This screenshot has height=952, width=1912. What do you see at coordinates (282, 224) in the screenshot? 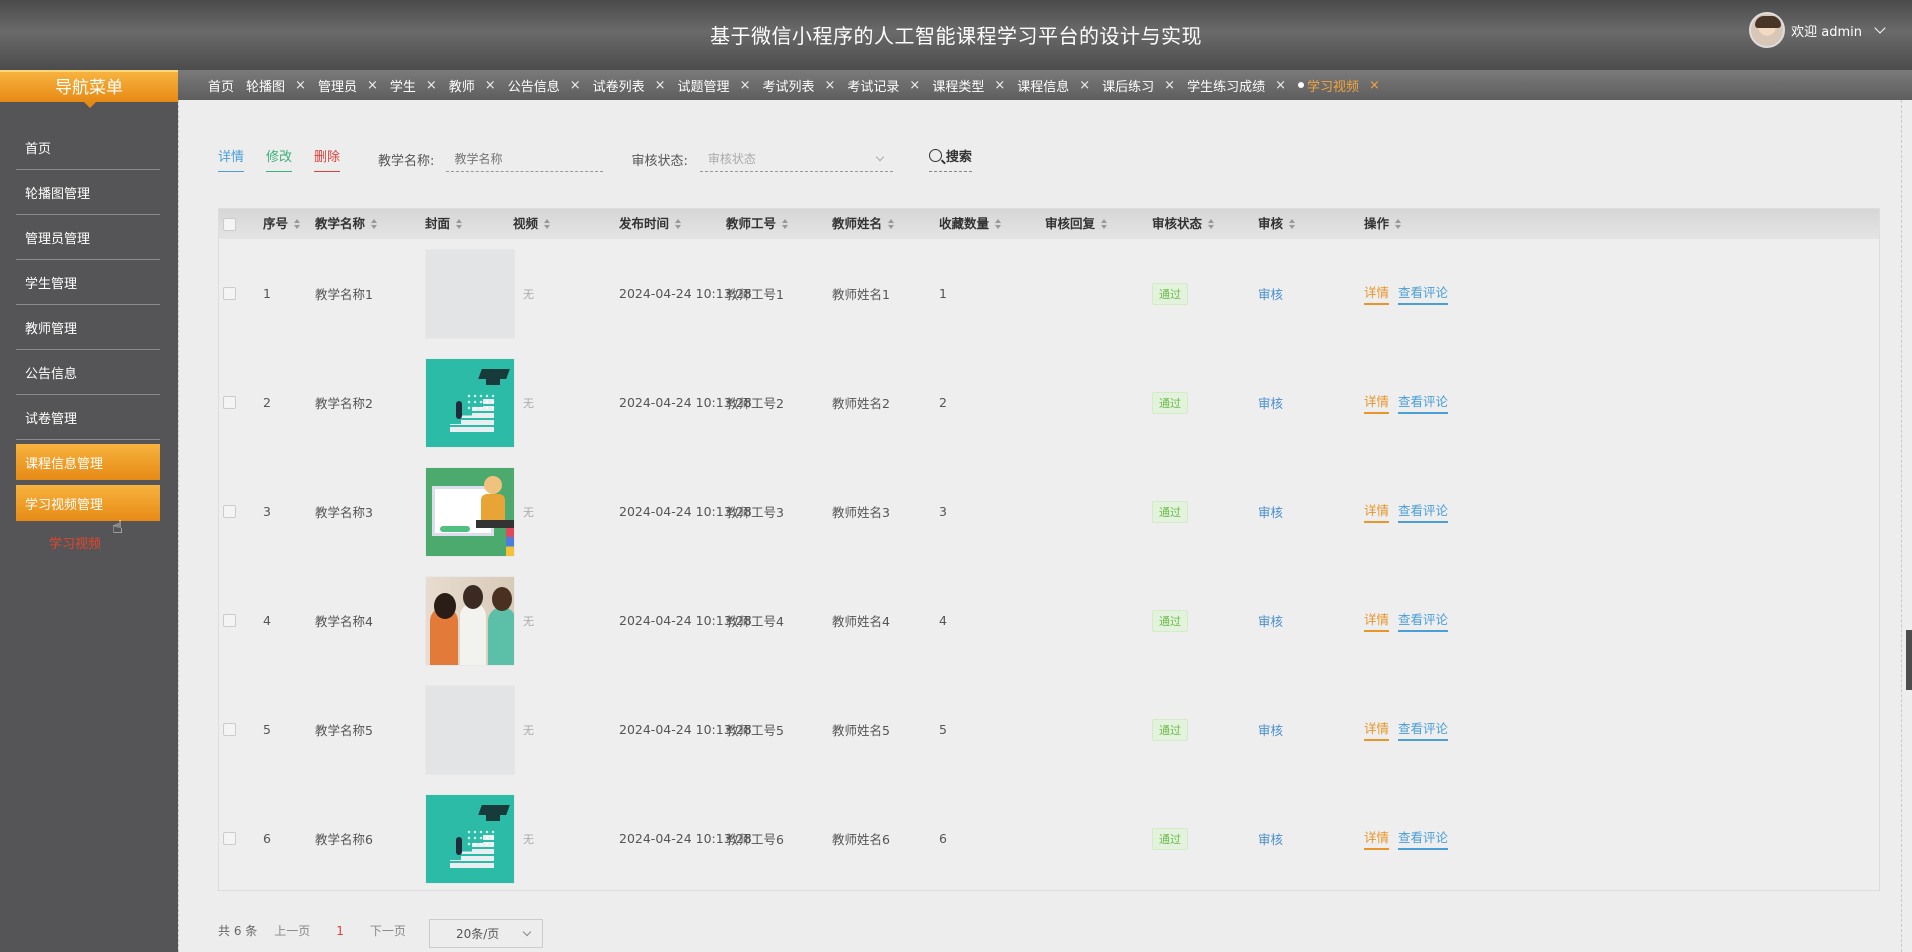
I see `column-header: 序号` at bounding box center [282, 224].